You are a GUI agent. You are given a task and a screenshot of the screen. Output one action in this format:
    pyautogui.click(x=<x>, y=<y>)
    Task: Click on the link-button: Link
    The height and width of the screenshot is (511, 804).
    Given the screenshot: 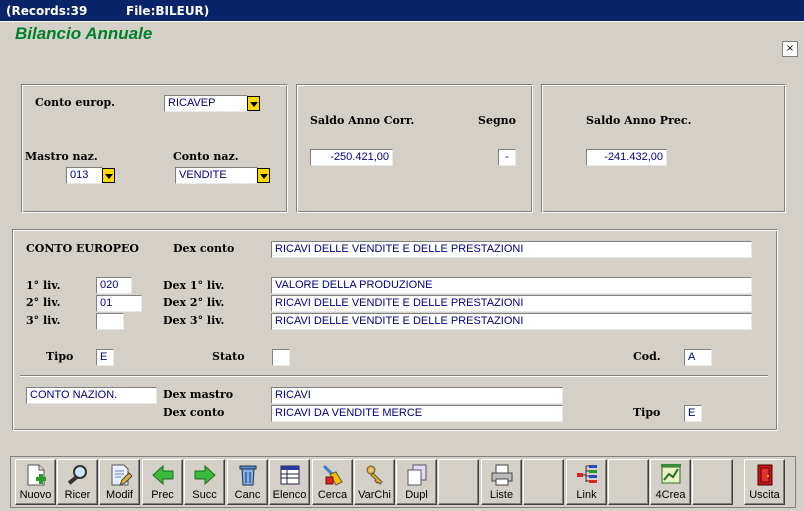 What is the action you would take?
    pyautogui.click(x=586, y=482)
    